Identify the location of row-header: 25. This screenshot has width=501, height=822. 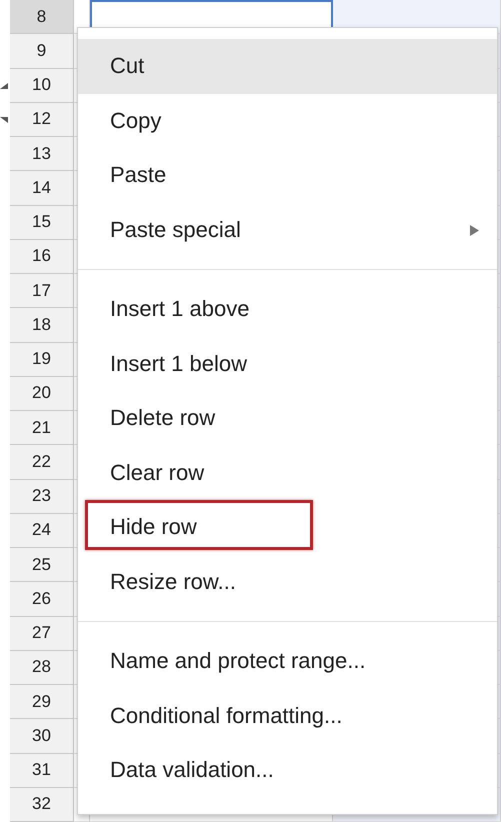
(42, 565).